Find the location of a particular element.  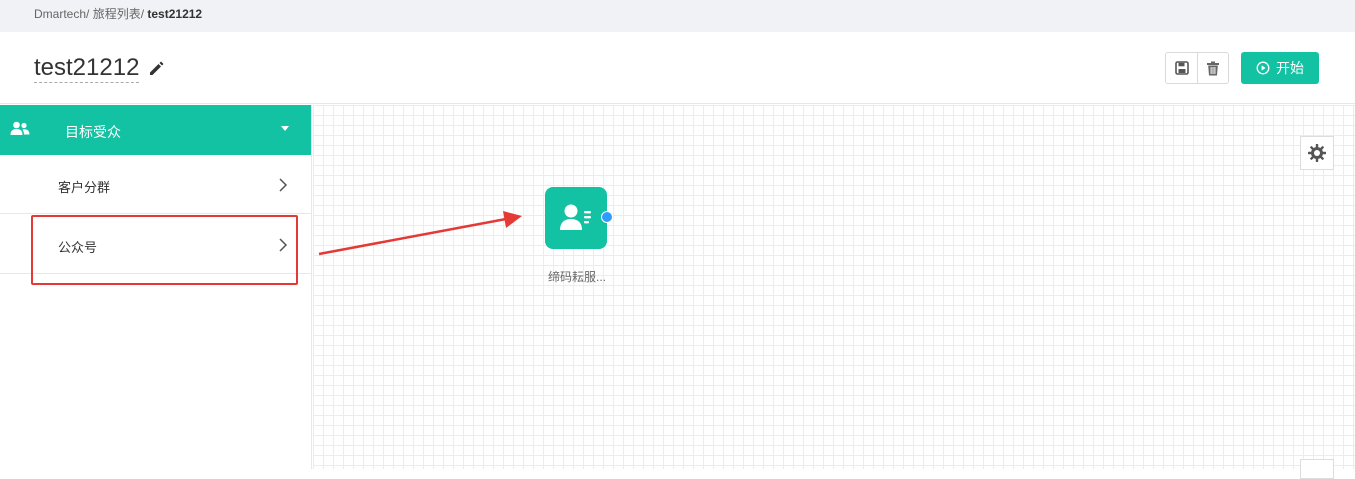

journey-node-official-account is located at coordinates (576, 218).